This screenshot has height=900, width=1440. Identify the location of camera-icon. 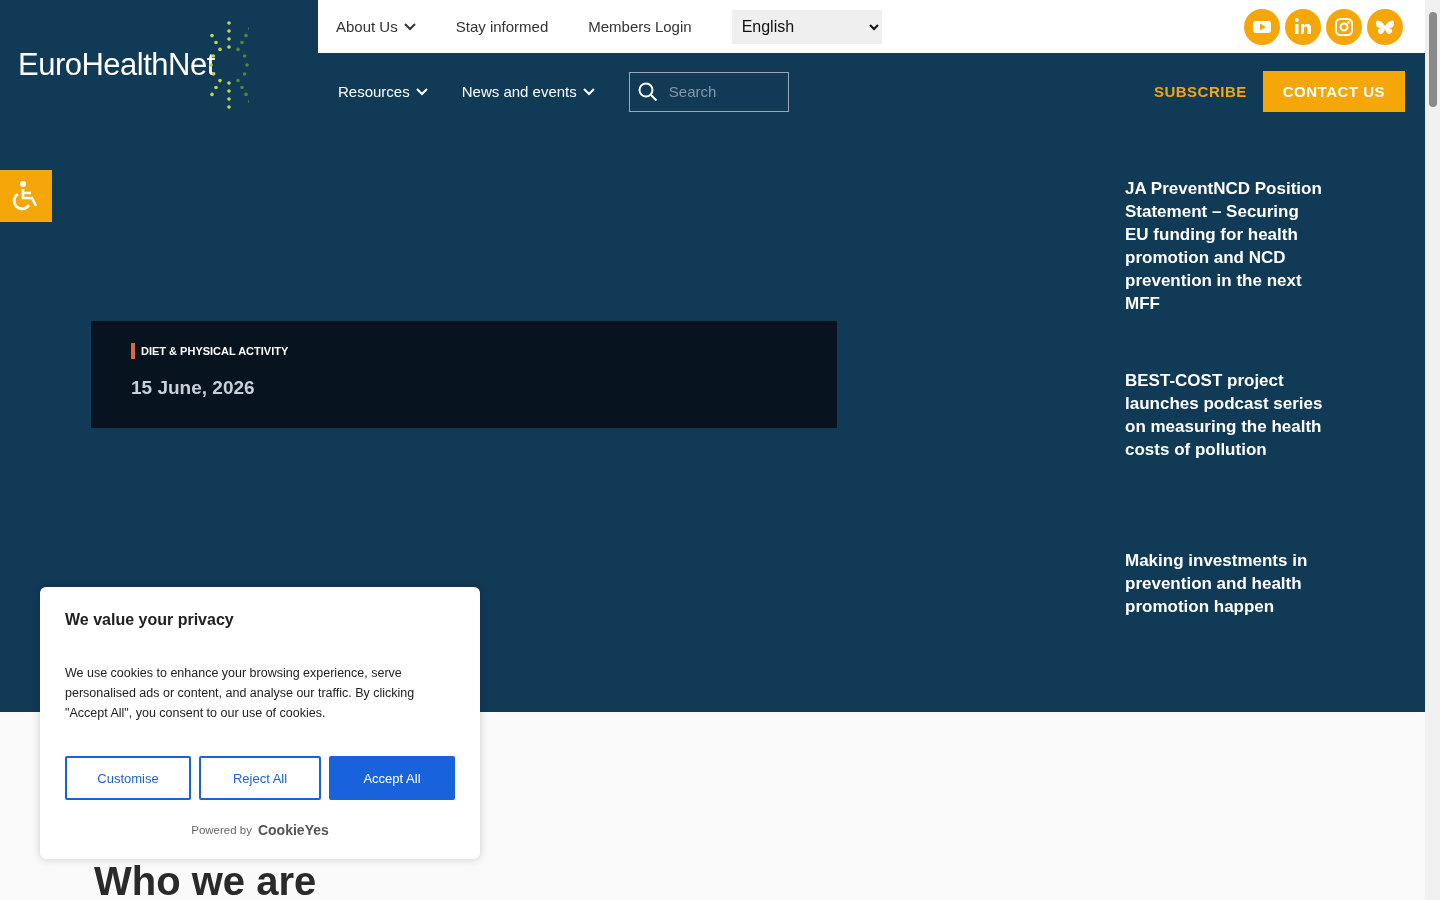
(1344, 26).